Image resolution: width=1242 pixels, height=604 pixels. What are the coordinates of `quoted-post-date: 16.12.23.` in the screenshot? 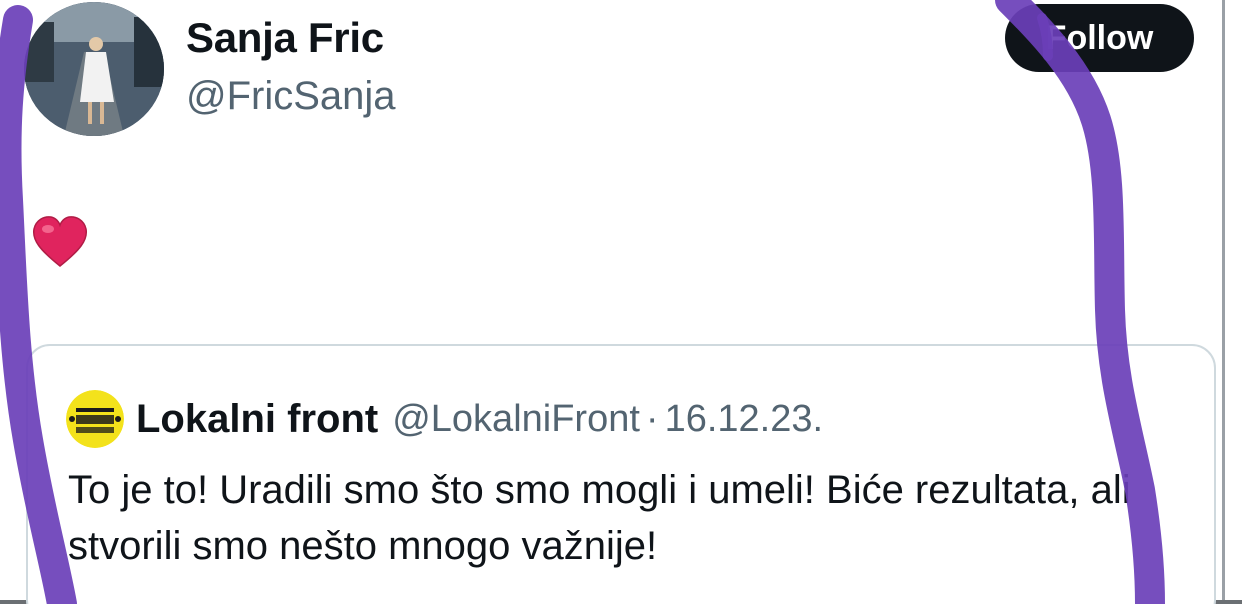 It's located at (744, 419).